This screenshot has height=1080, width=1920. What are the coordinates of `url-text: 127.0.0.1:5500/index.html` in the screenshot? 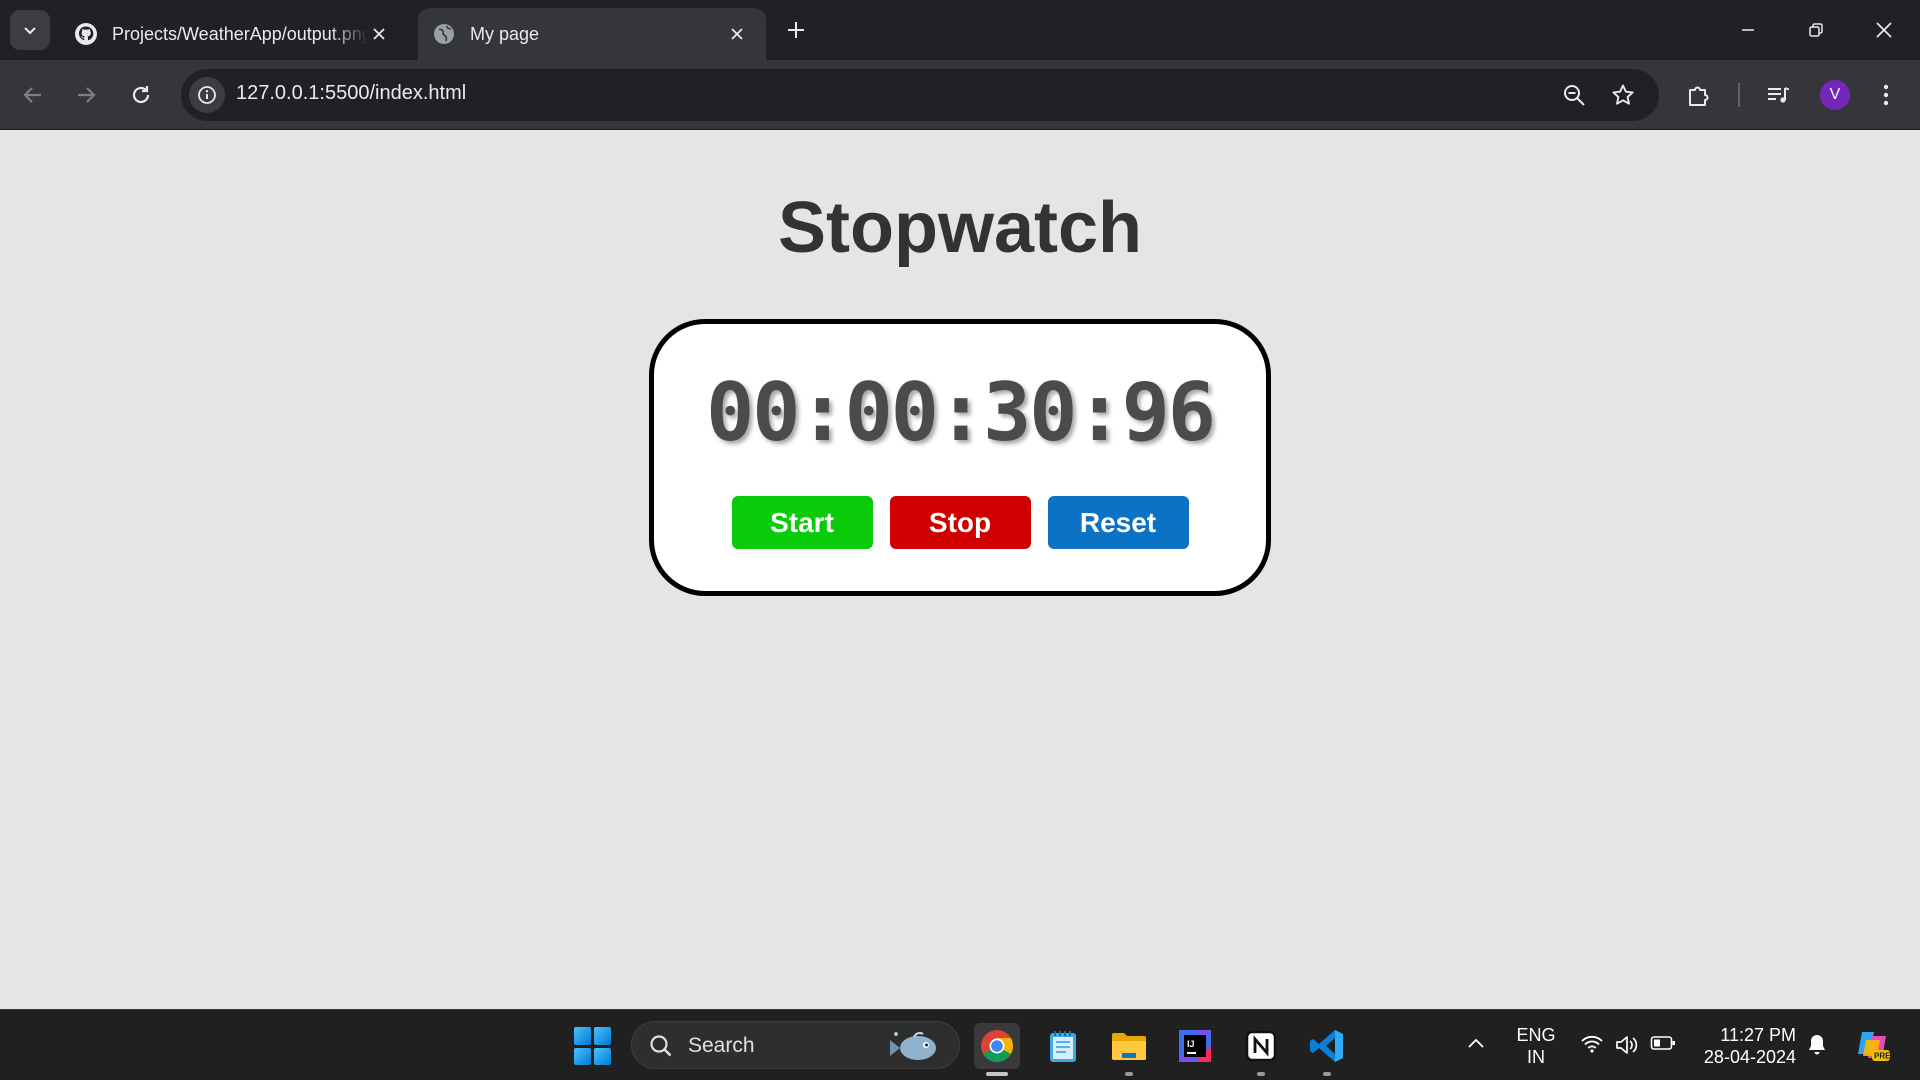 It's located at (351, 93).